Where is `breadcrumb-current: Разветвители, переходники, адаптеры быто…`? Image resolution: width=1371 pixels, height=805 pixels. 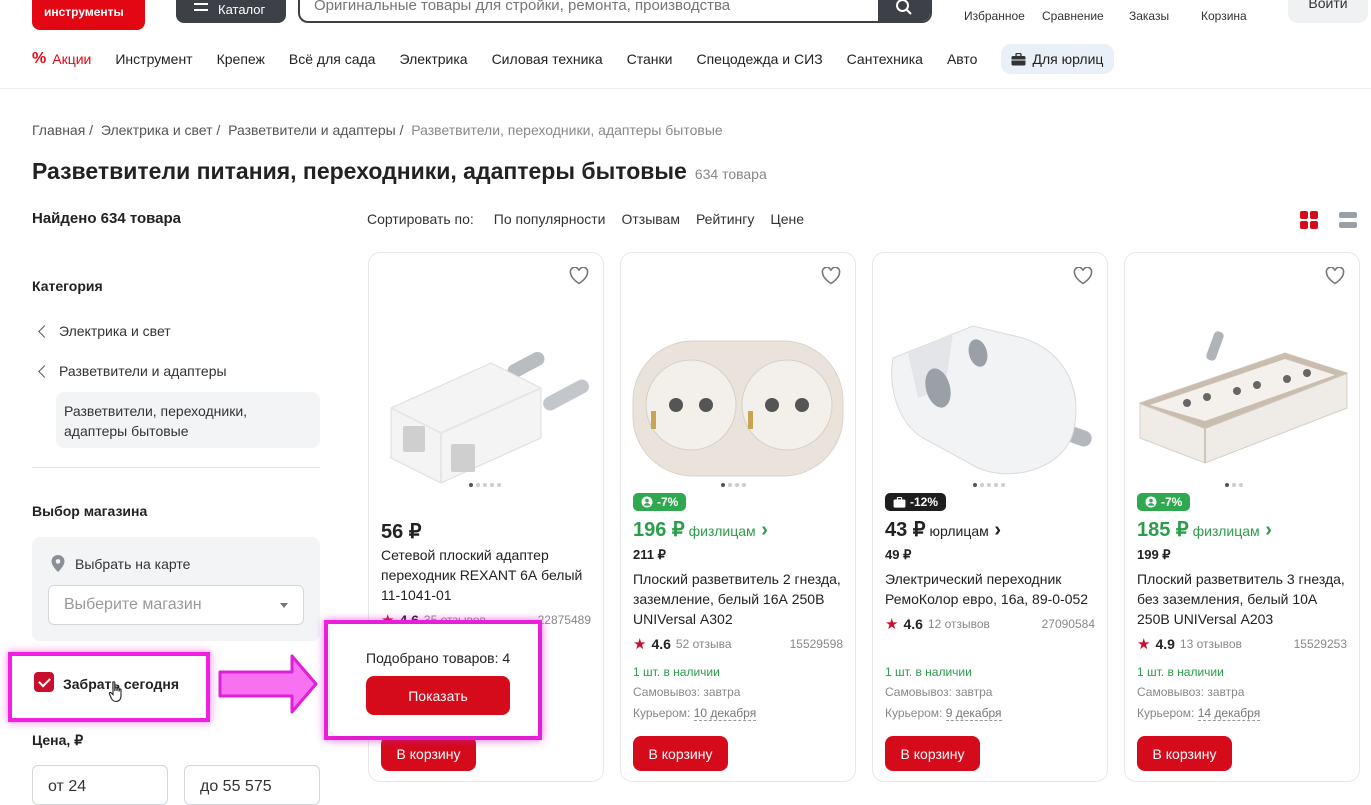 breadcrumb-current: Разветвители, переходники, адаптеры быто… is located at coordinates (567, 130).